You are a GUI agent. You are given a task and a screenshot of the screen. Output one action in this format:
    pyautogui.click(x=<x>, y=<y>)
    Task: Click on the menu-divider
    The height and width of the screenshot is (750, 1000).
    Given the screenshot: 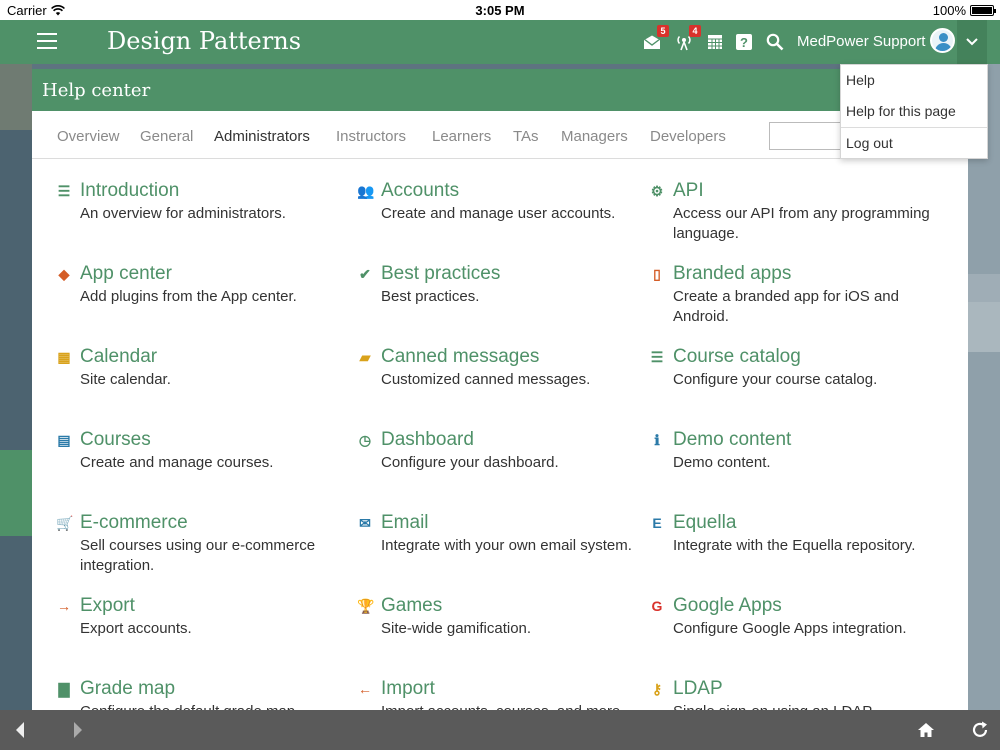 What is the action you would take?
    pyautogui.click(x=914, y=127)
    